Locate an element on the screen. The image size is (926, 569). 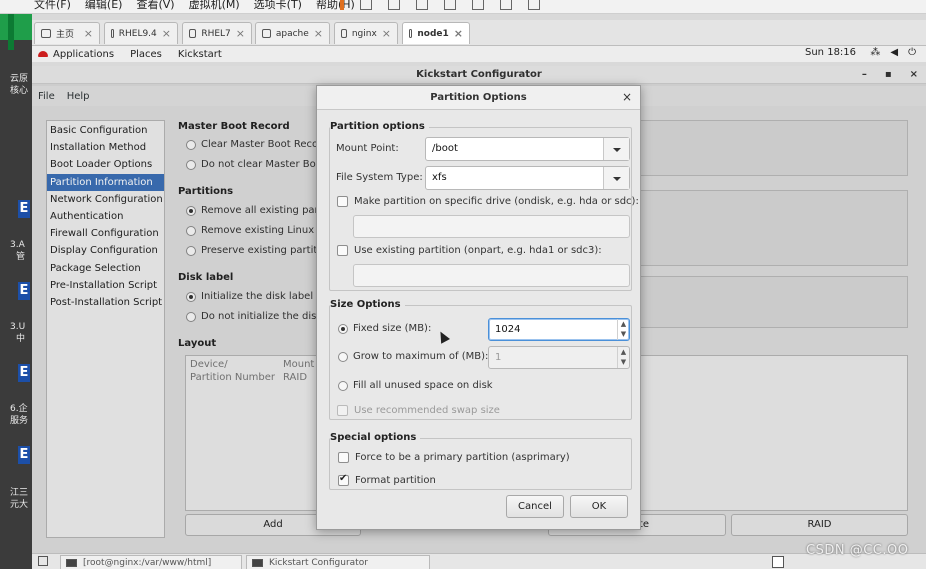
host-side-label: 江三 is located at coordinates (19, 493).